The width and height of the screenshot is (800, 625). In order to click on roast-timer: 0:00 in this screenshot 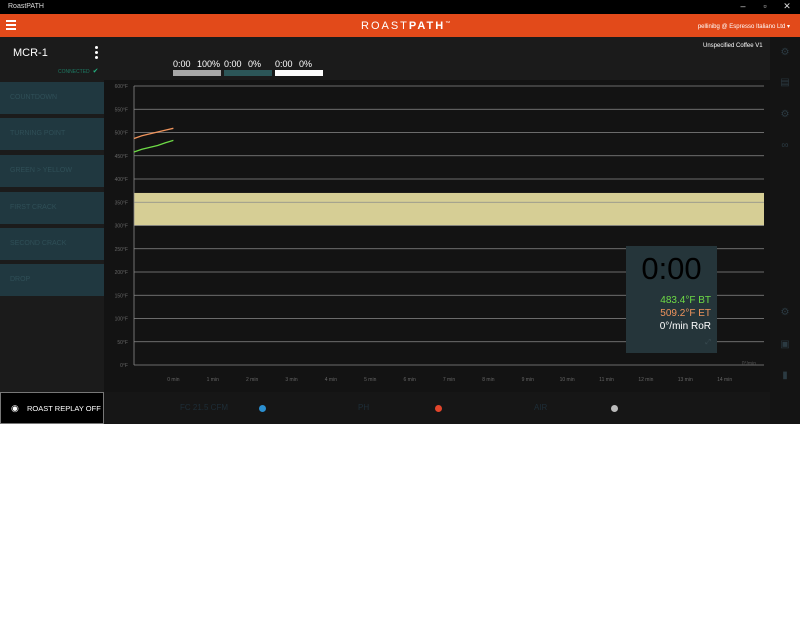, I will do `click(671, 268)`.